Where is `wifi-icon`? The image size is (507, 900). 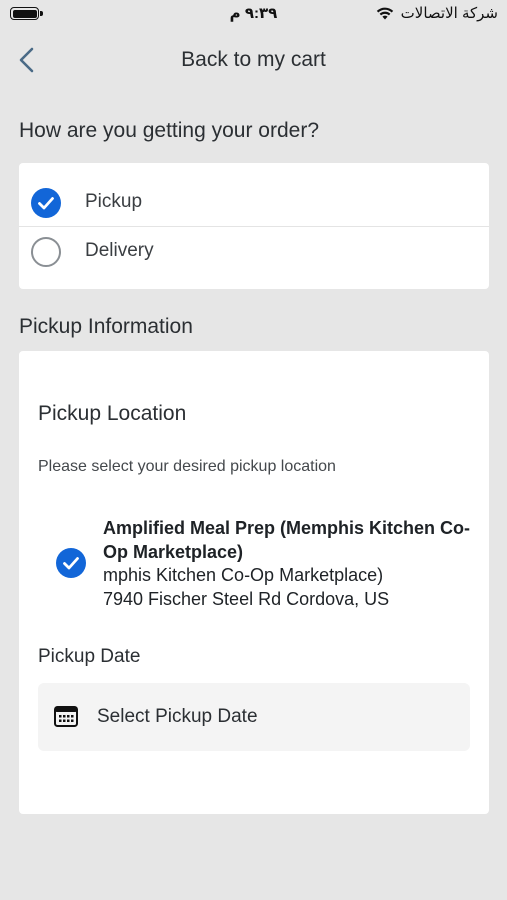 wifi-icon is located at coordinates (384, 13).